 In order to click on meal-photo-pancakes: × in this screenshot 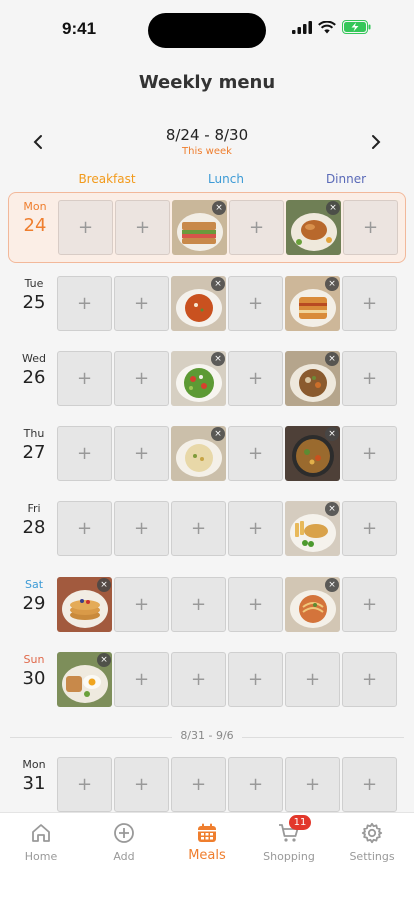, I will do `click(84, 604)`.